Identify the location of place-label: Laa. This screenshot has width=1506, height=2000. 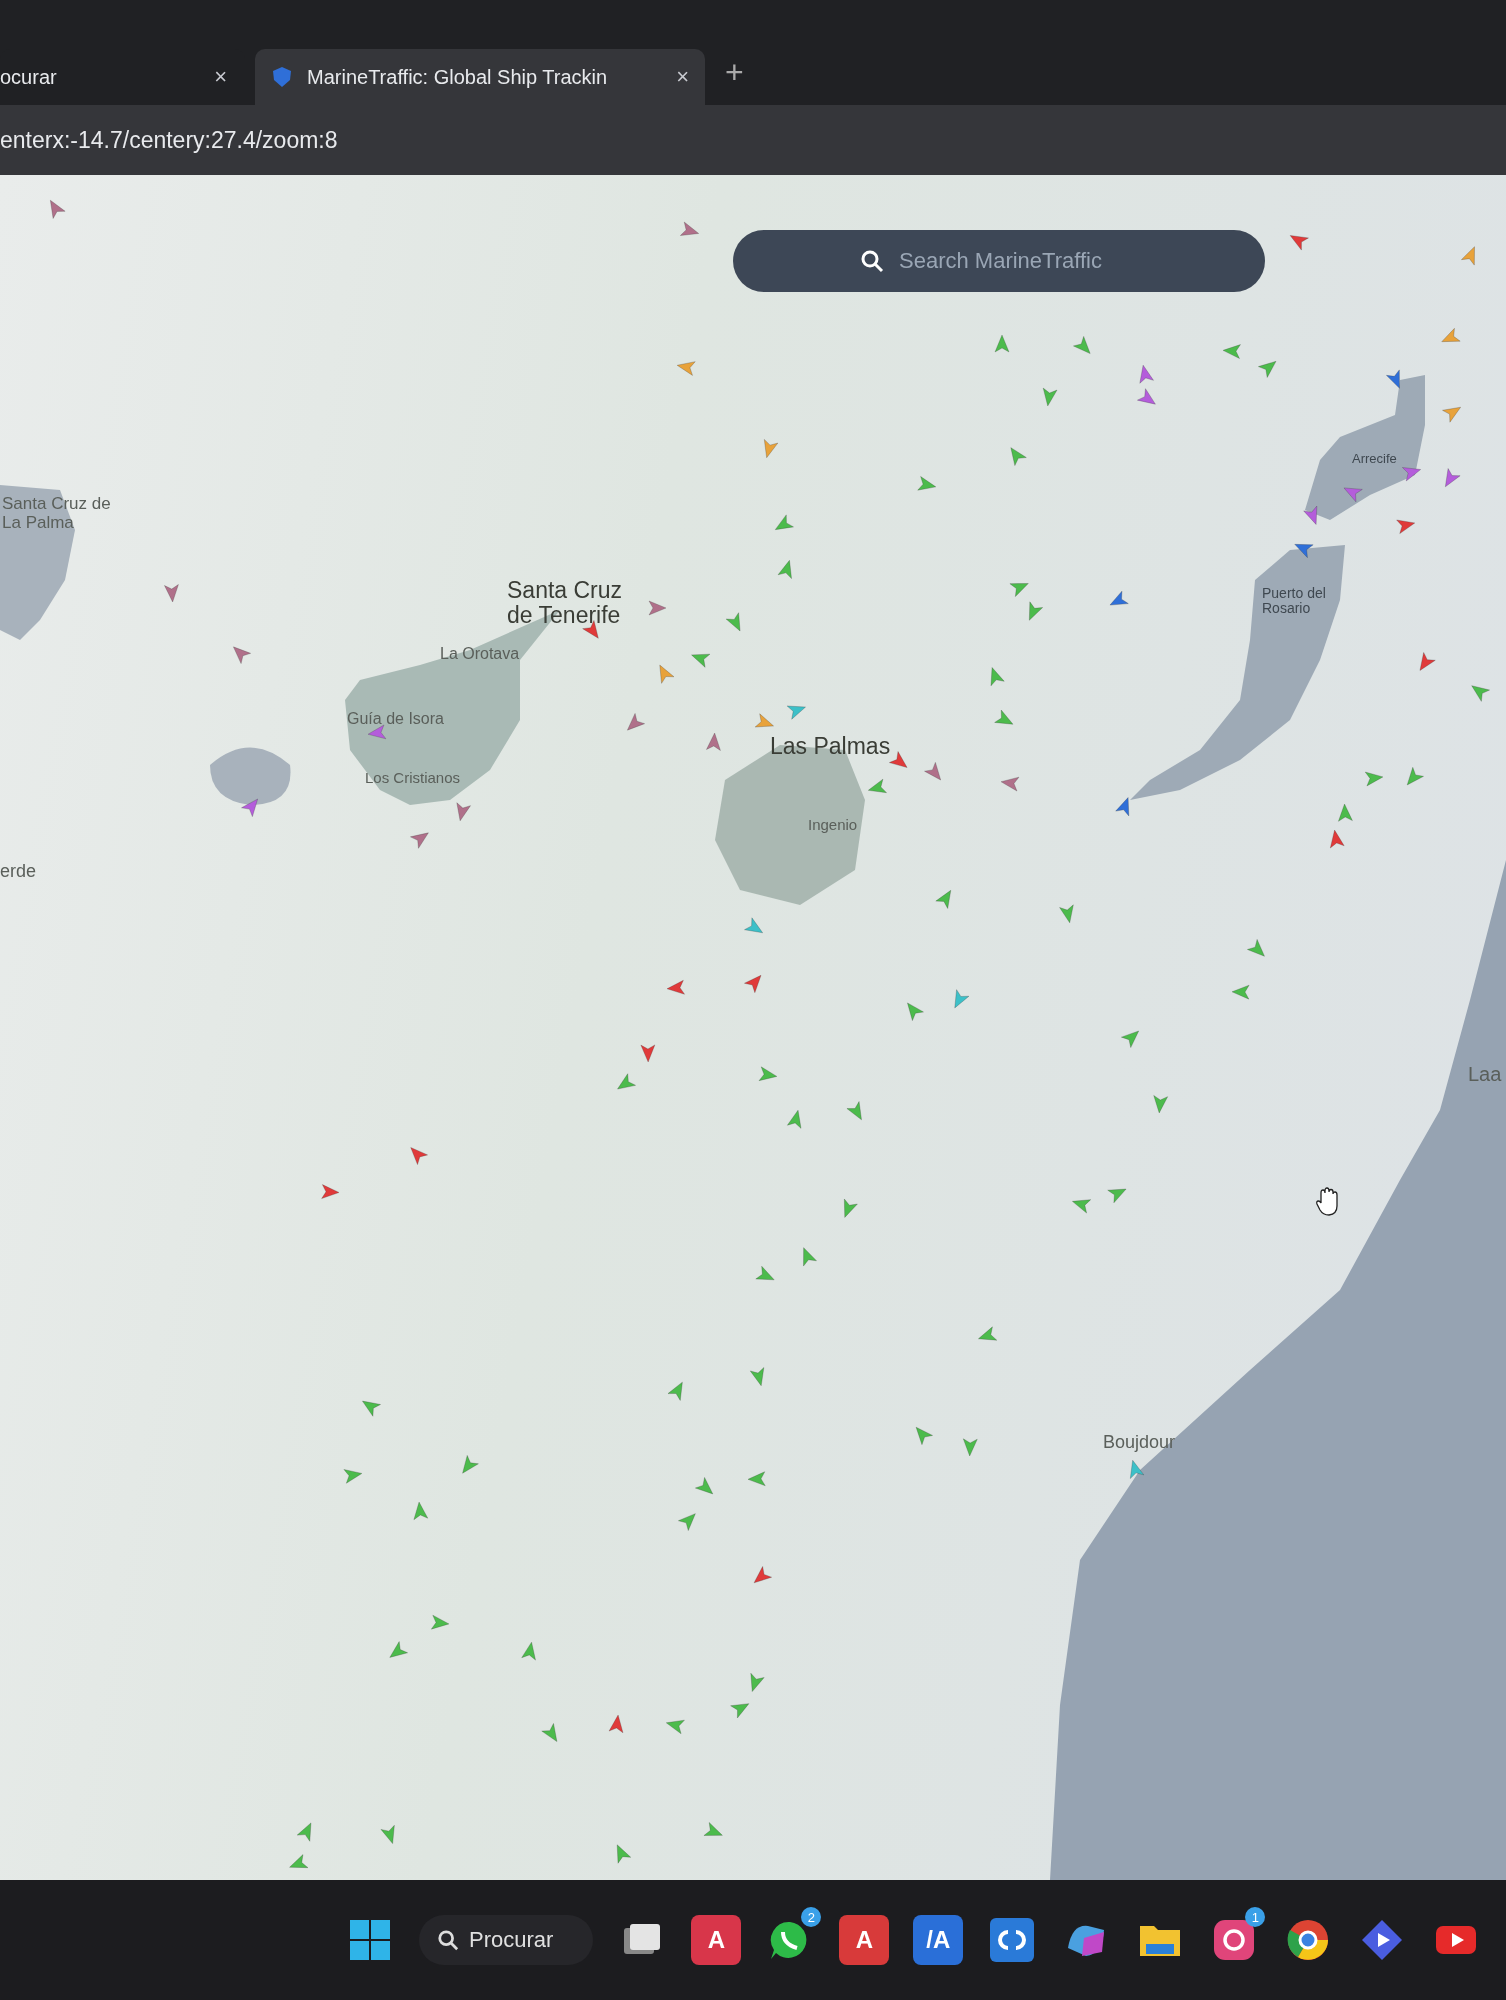
(1485, 1074).